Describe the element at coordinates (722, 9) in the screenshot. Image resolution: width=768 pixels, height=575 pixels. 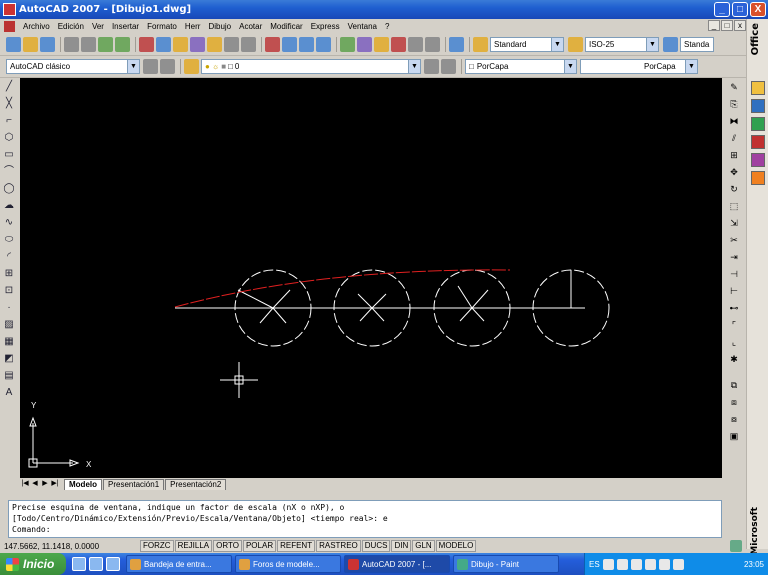
I see `minimize-button: _` at that location.